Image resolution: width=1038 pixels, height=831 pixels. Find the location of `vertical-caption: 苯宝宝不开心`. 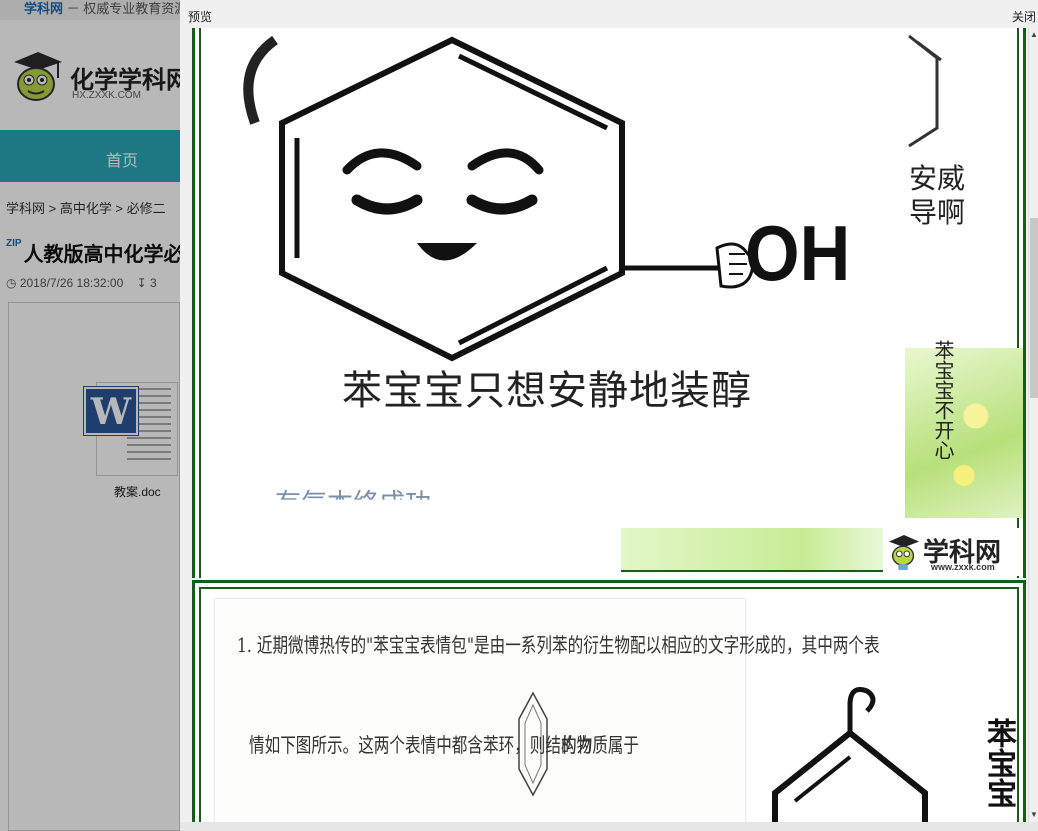

vertical-caption: 苯宝宝不开心 is located at coordinates (943, 400).